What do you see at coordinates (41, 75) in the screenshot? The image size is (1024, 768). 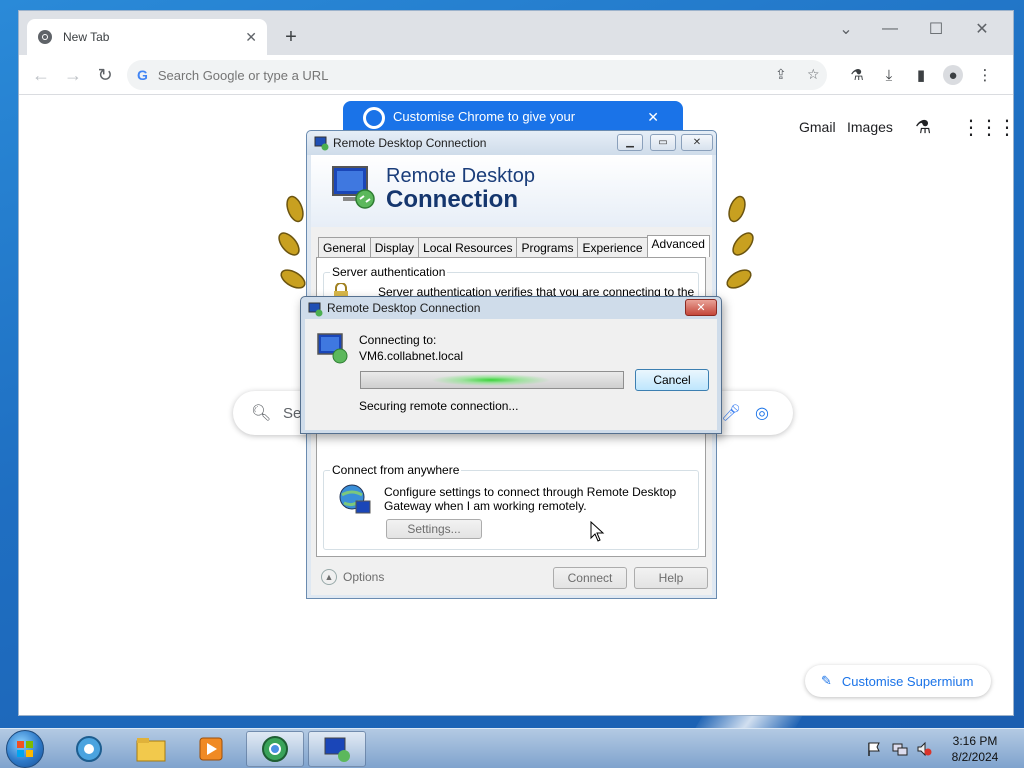 I see `back-arrow-icon: ←` at bounding box center [41, 75].